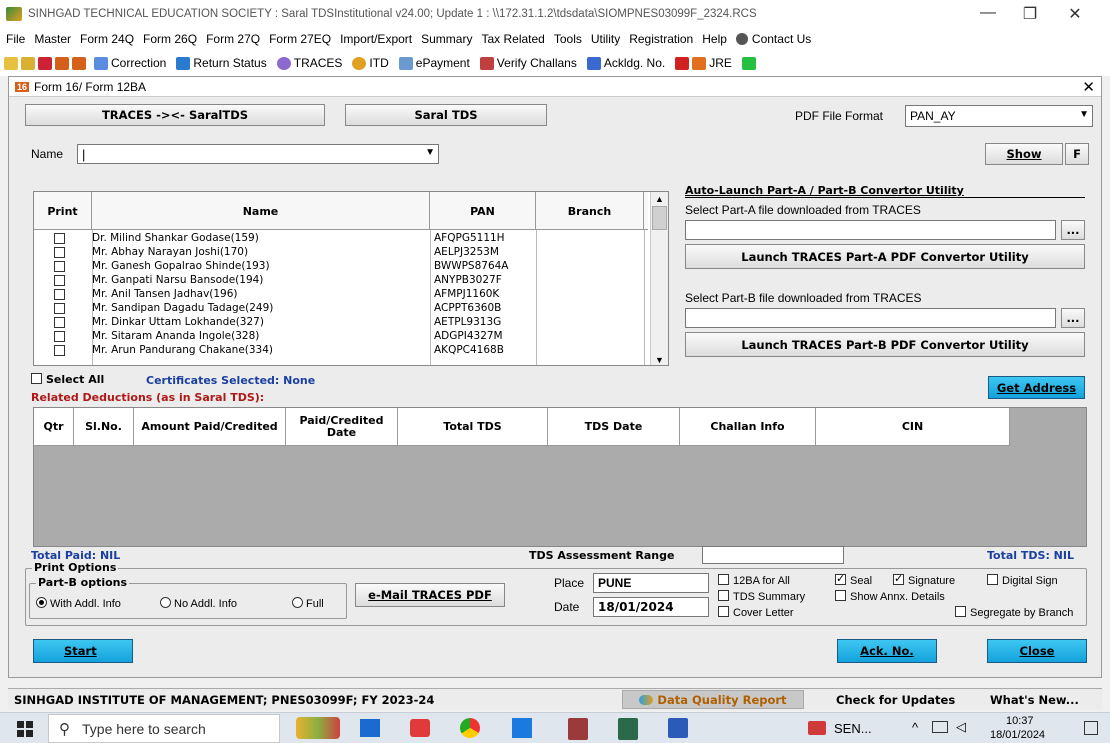  What do you see at coordinates (754, 580) in the screenshot?
I see `chk-12ba-all: 12BA for All` at bounding box center [754, 580].